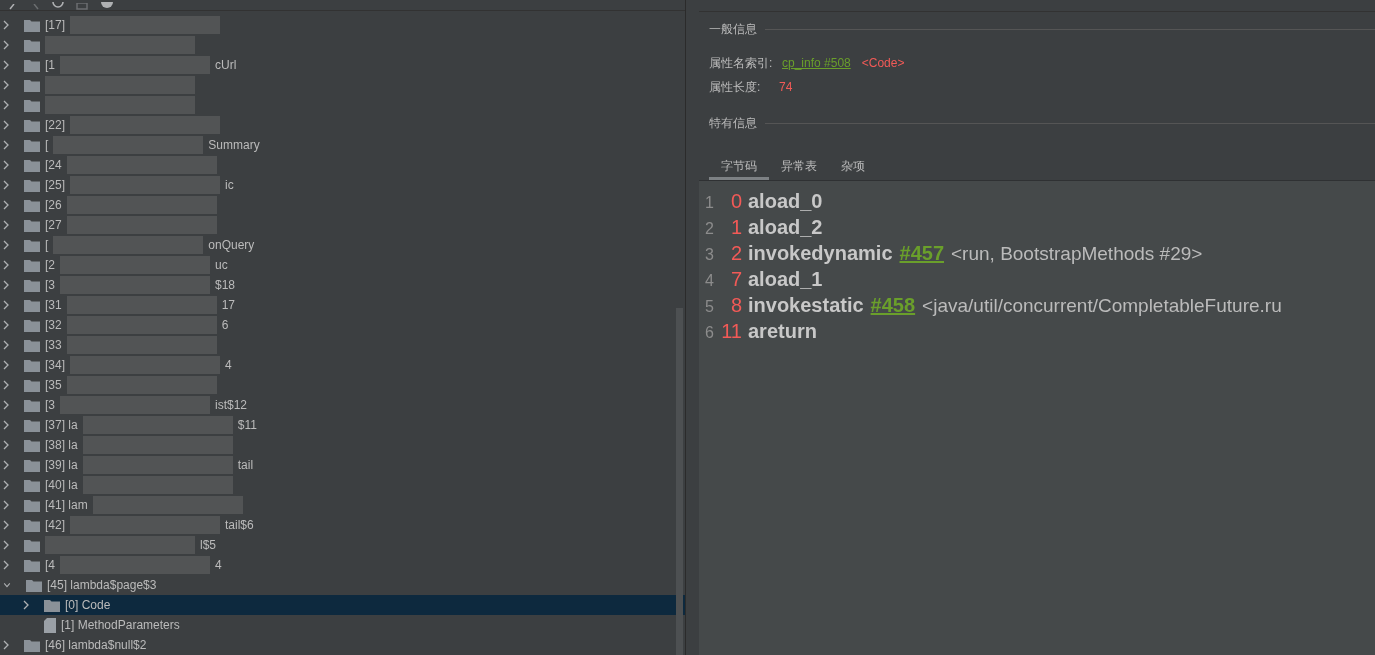  Describe the element at coordinates (221, 265) in the screenshot. I see `tree-label: uc` at that location.